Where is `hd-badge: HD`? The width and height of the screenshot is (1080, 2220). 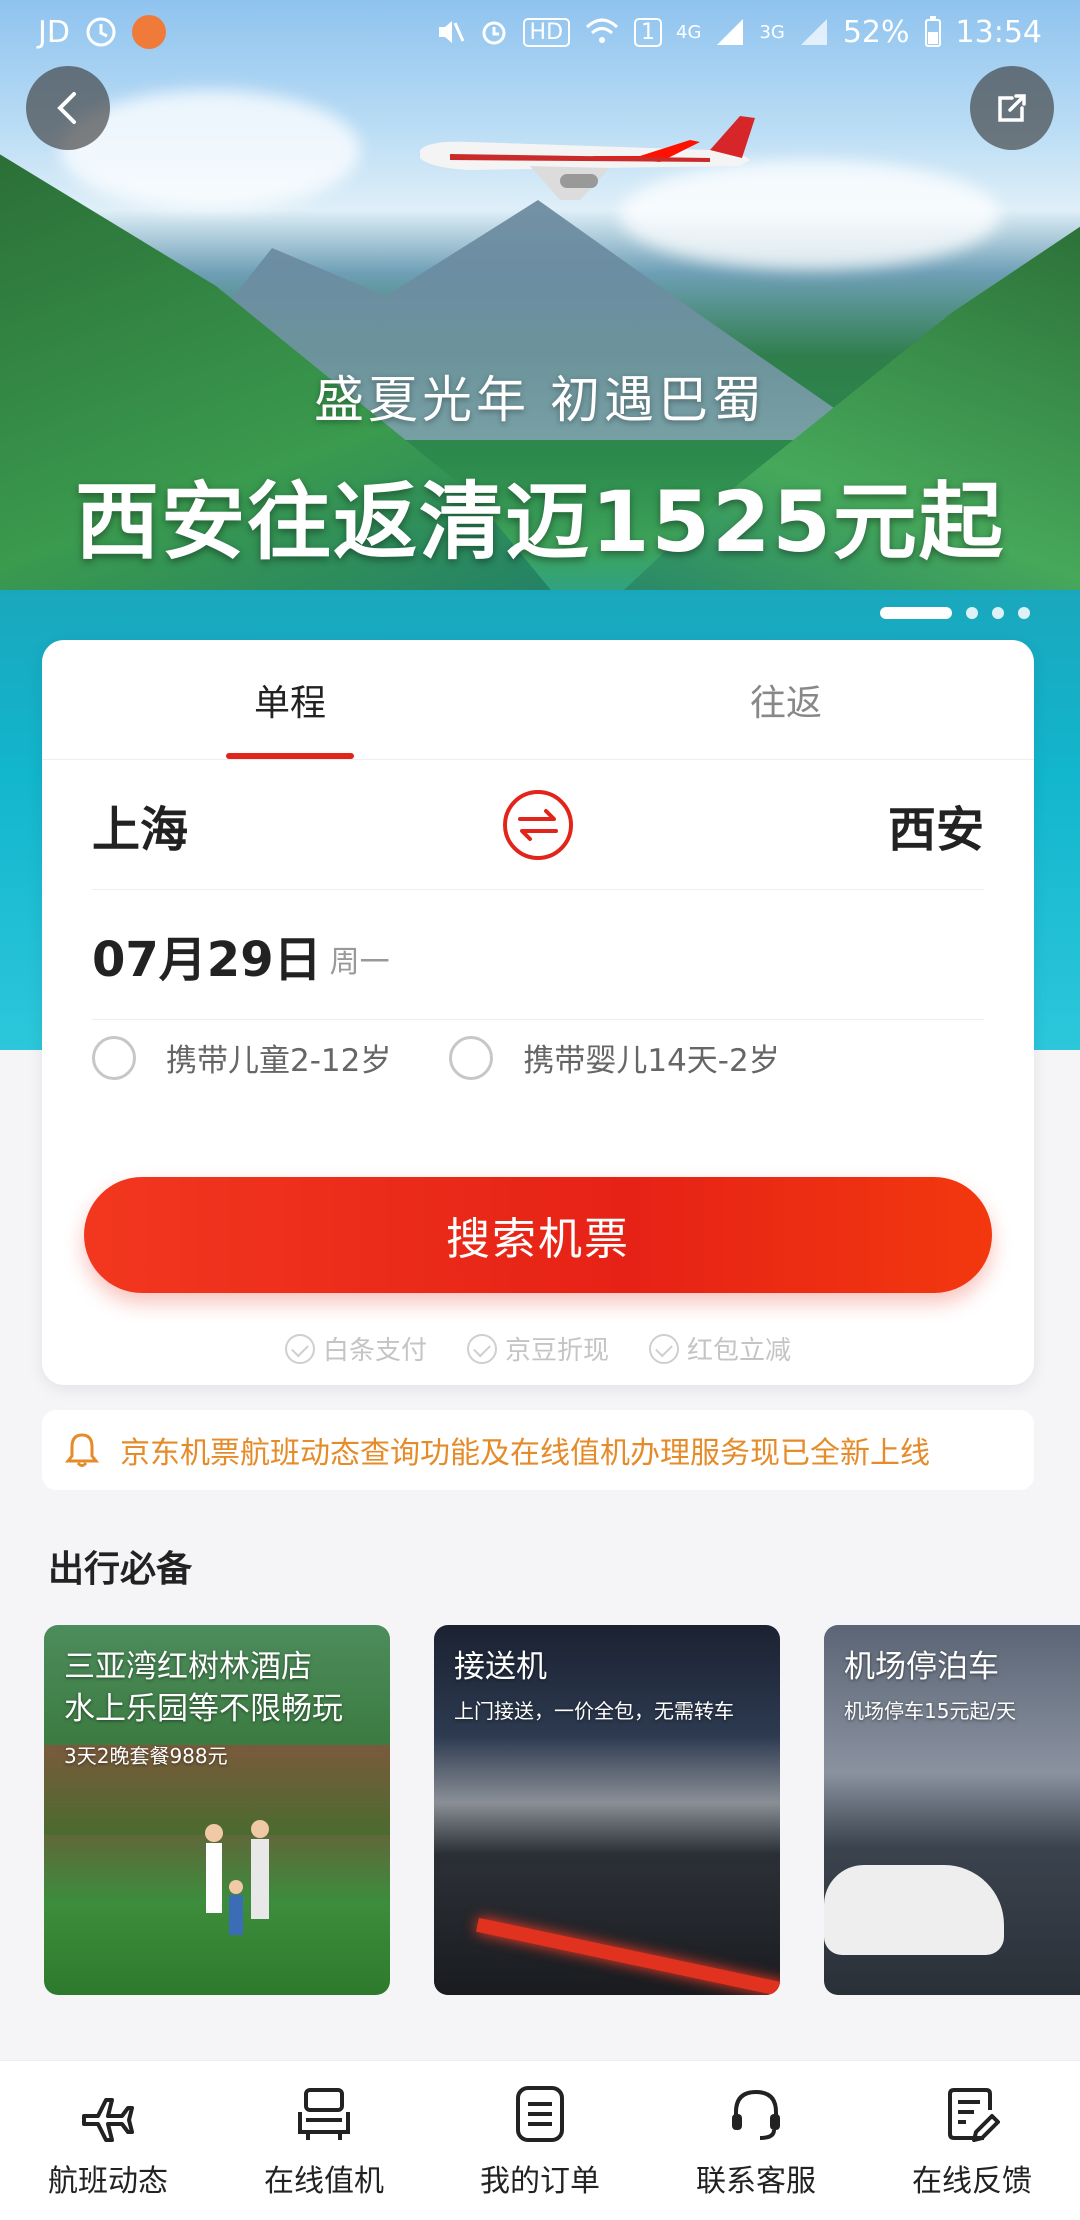
hd-badge: HD is located at coordinates (546, 32).